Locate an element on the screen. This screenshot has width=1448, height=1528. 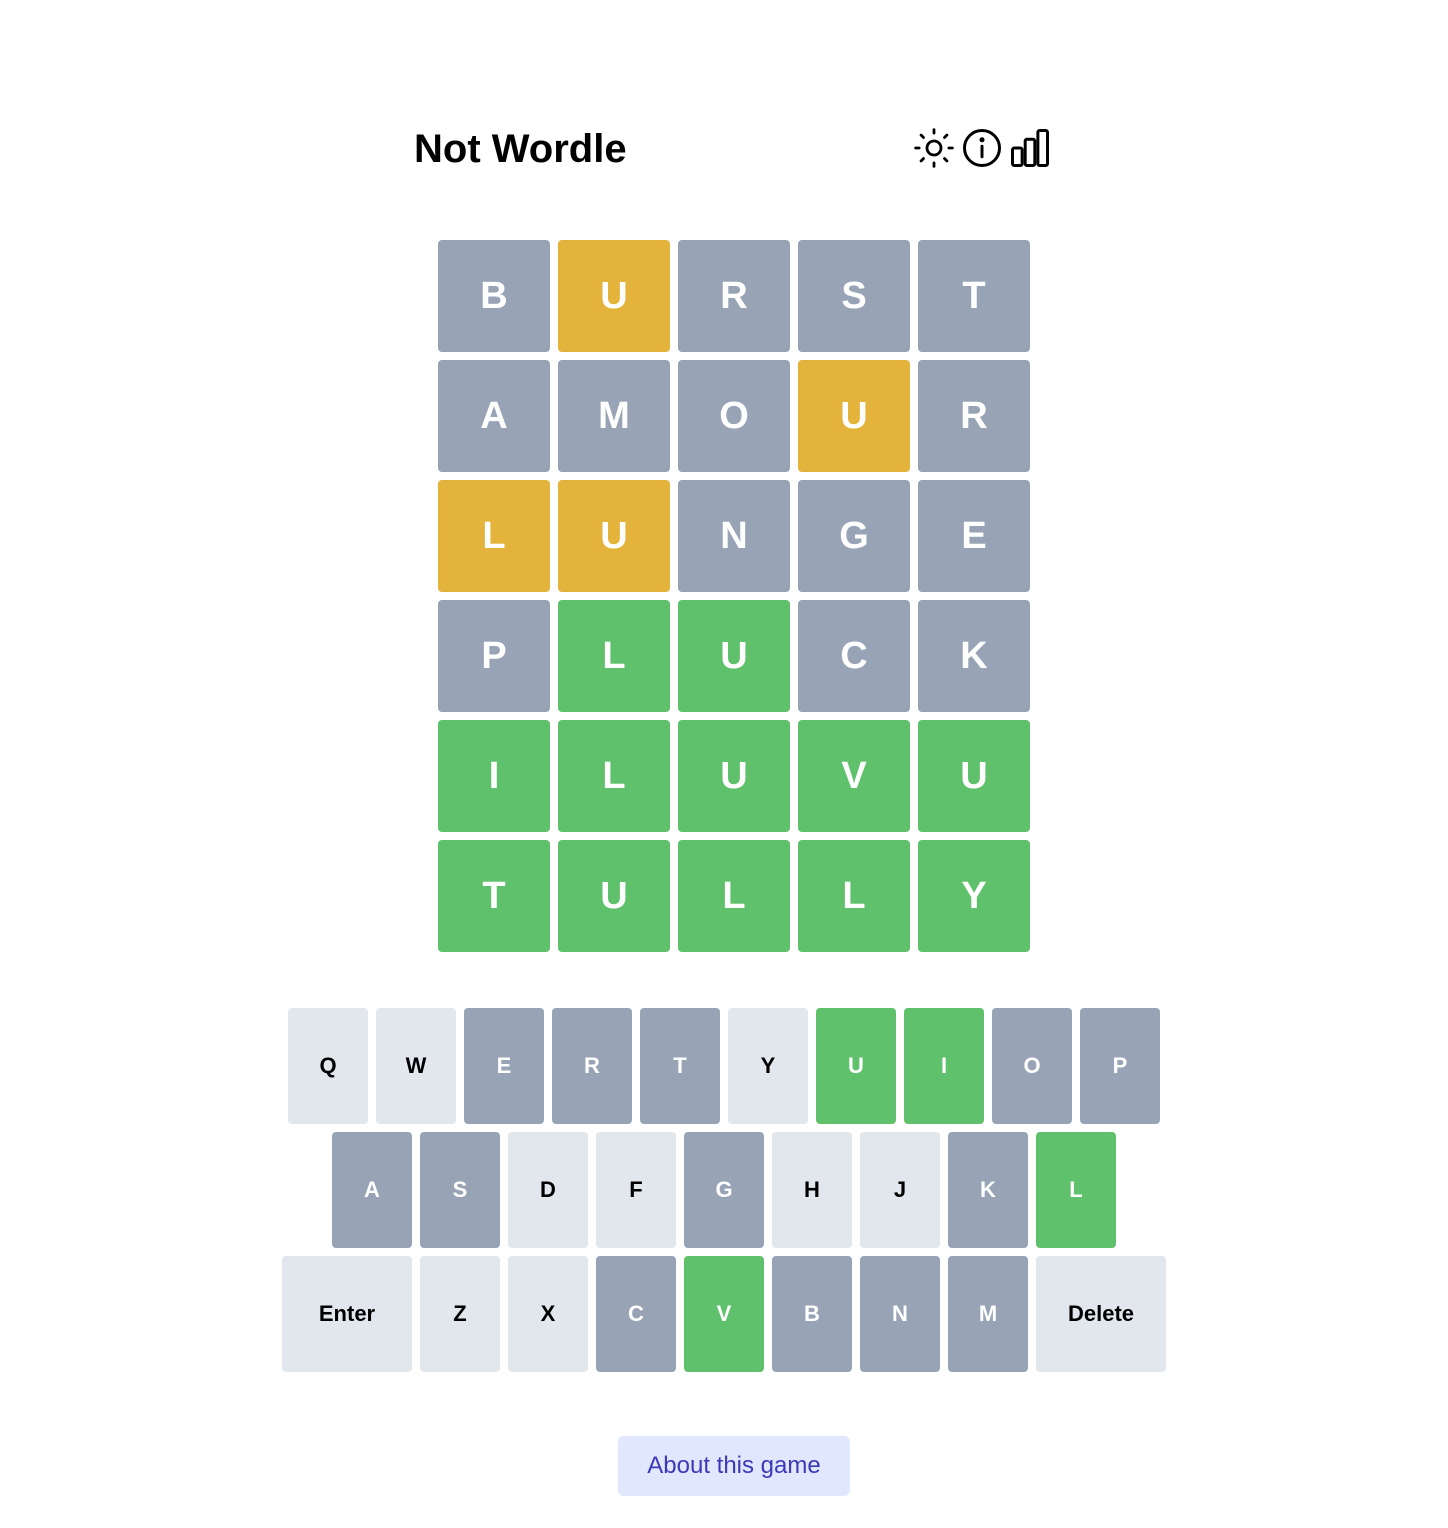
board-row: LUNGE is located at coordinates (734, 536).